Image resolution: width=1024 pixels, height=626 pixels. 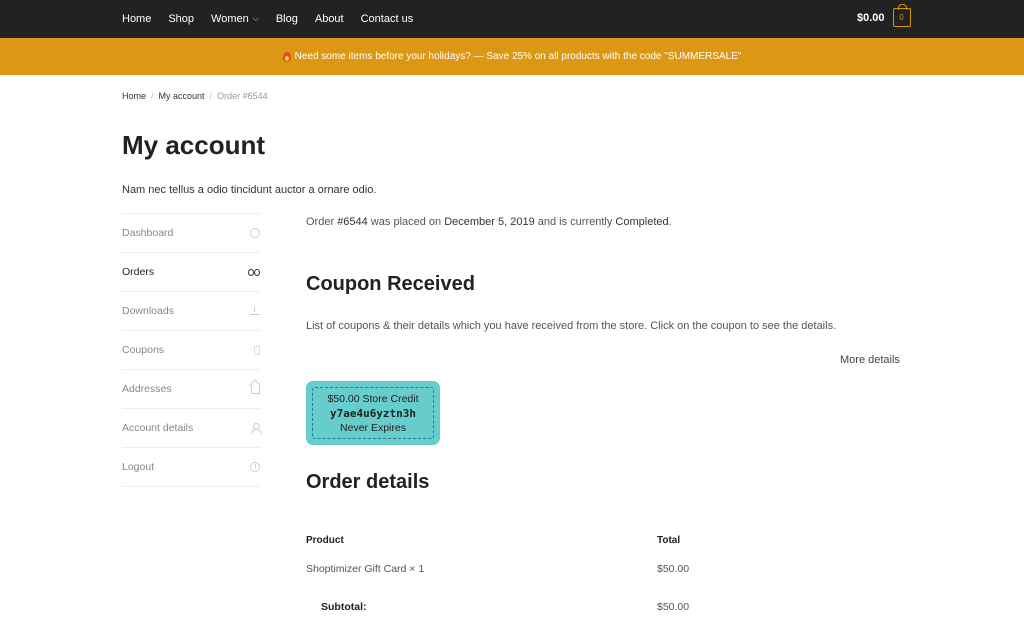 What do you see at coordinates (673, 569) in the screenshot?
I see `order-item-total: $50.00` at bounding box center [673, 569].